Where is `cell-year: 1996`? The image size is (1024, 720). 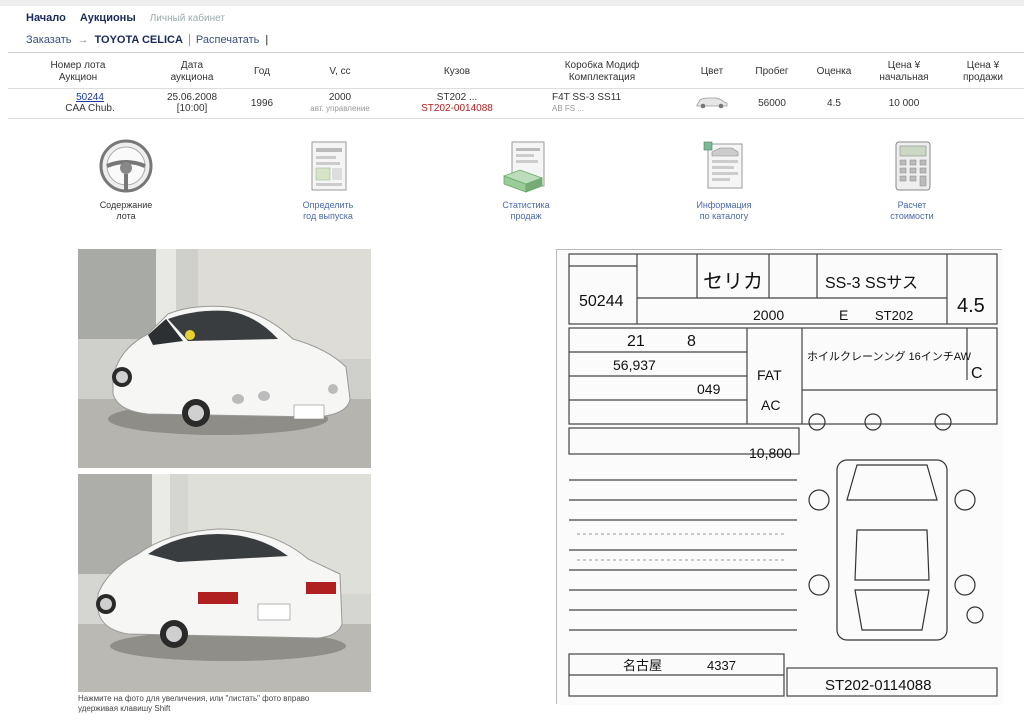
cell-year: 1996 is located at coordinates (262, 103).